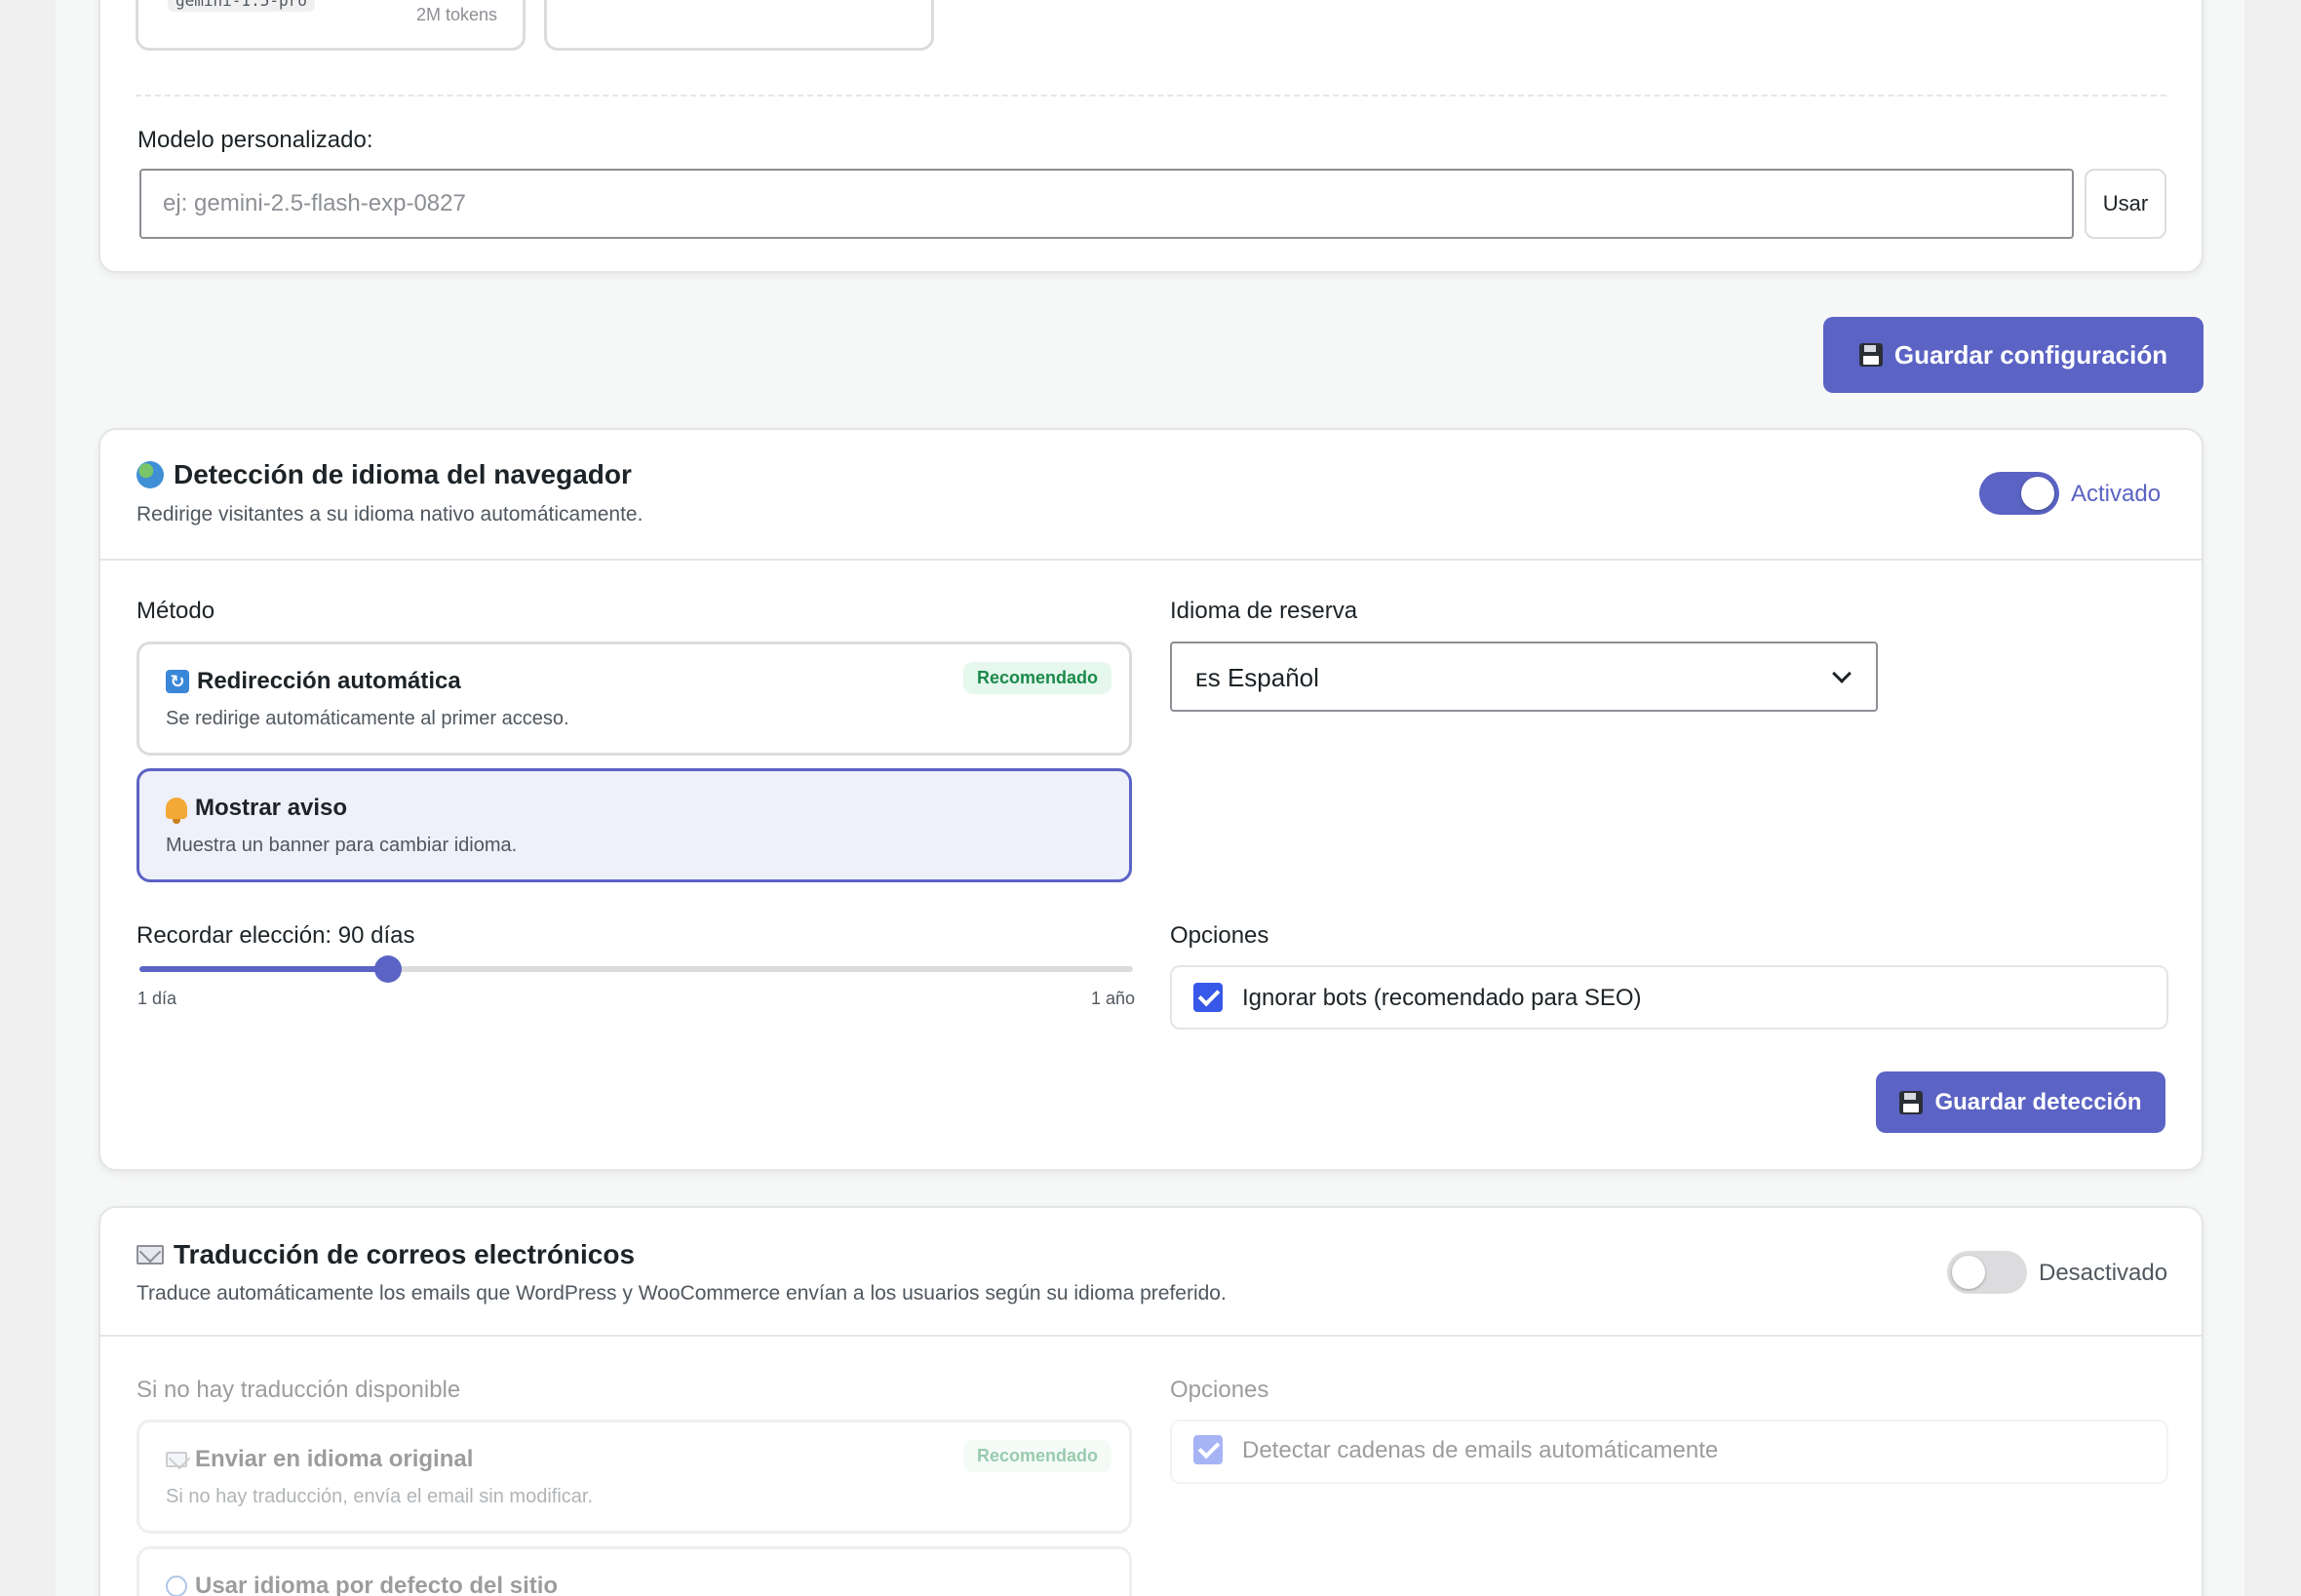  What do you see at coordinates (157, 999) in the screenshot?
I see `slider-min-label: 1 día` at bounding box center [157, 999].